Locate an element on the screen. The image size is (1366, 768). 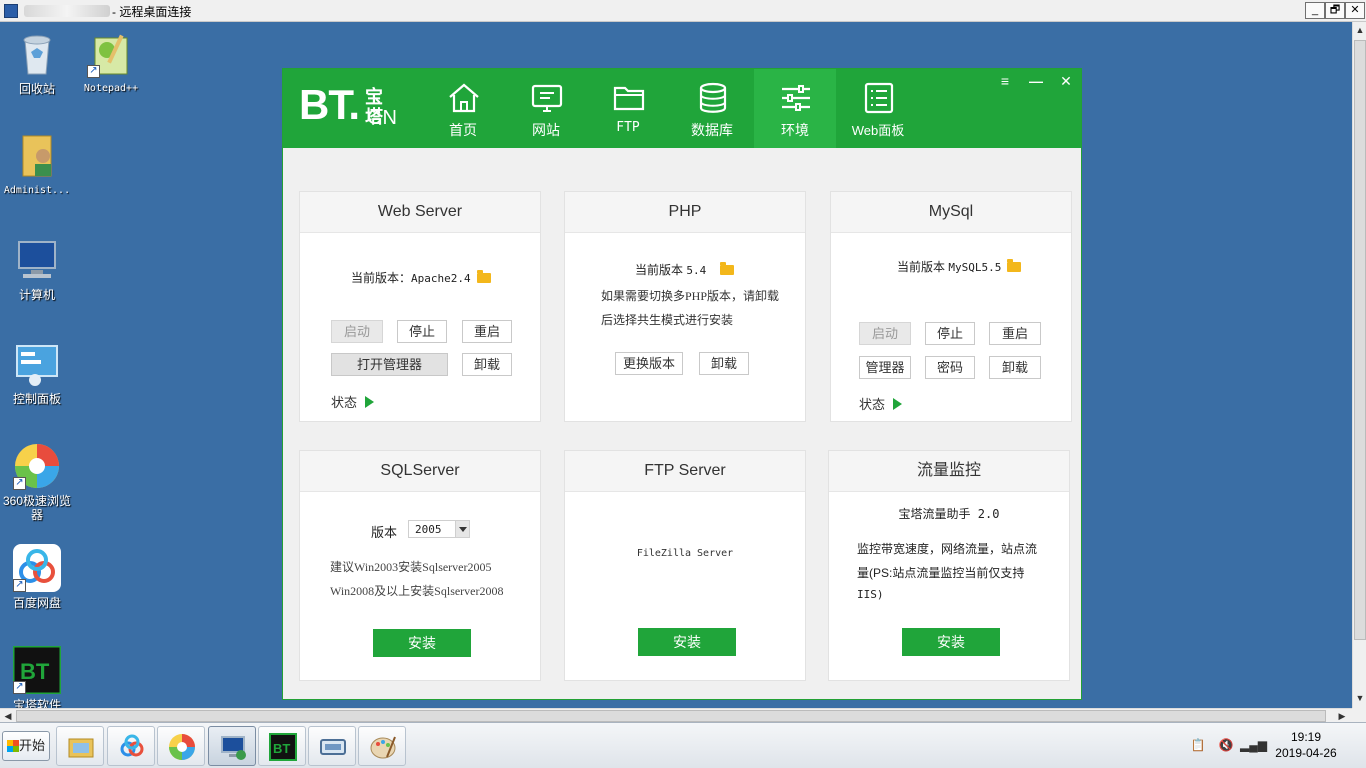
minimize-icon: — is located at coordinates (1036, 81).